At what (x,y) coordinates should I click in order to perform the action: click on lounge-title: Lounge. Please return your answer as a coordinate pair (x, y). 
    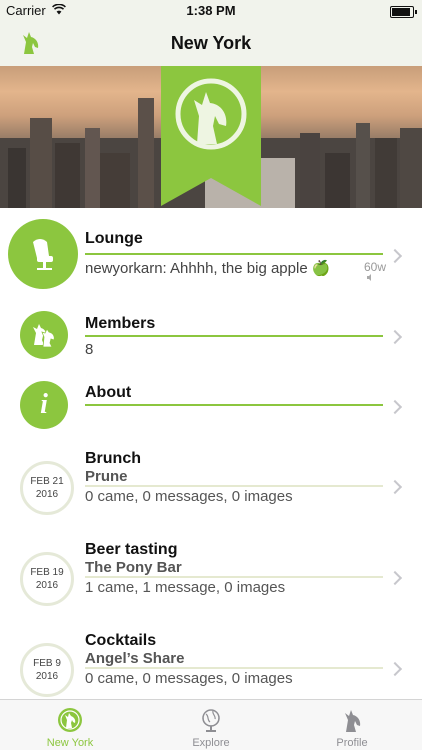
    Looking at the image, I should click on (114, 238).